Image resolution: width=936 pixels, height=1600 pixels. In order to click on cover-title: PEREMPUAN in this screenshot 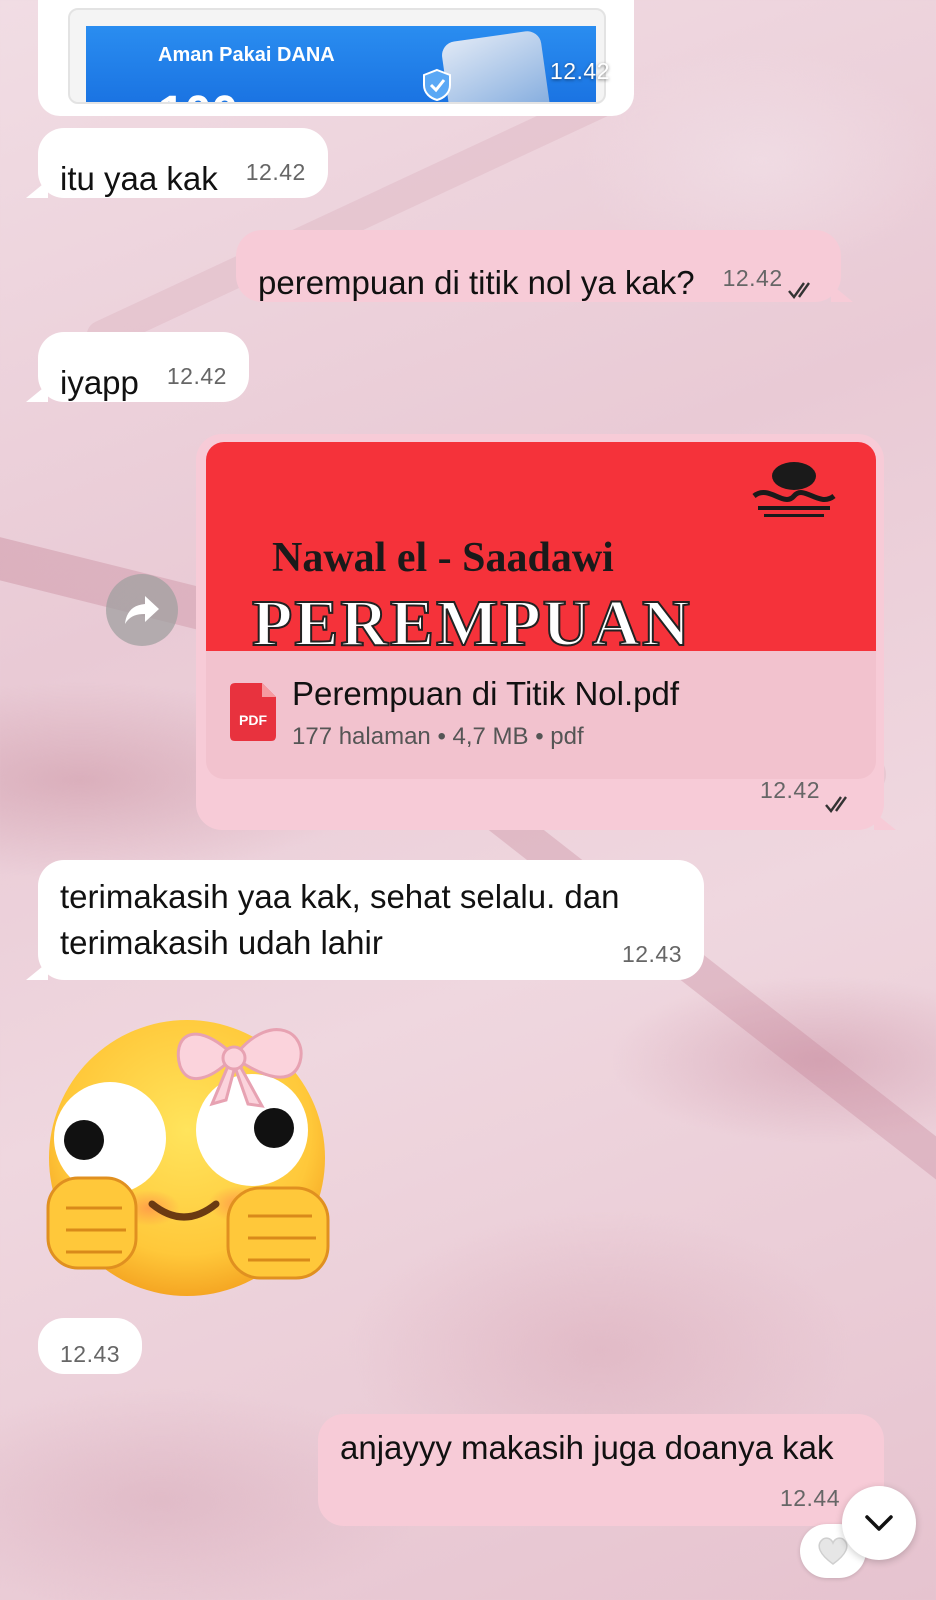, I will do `click(471, 618)`.